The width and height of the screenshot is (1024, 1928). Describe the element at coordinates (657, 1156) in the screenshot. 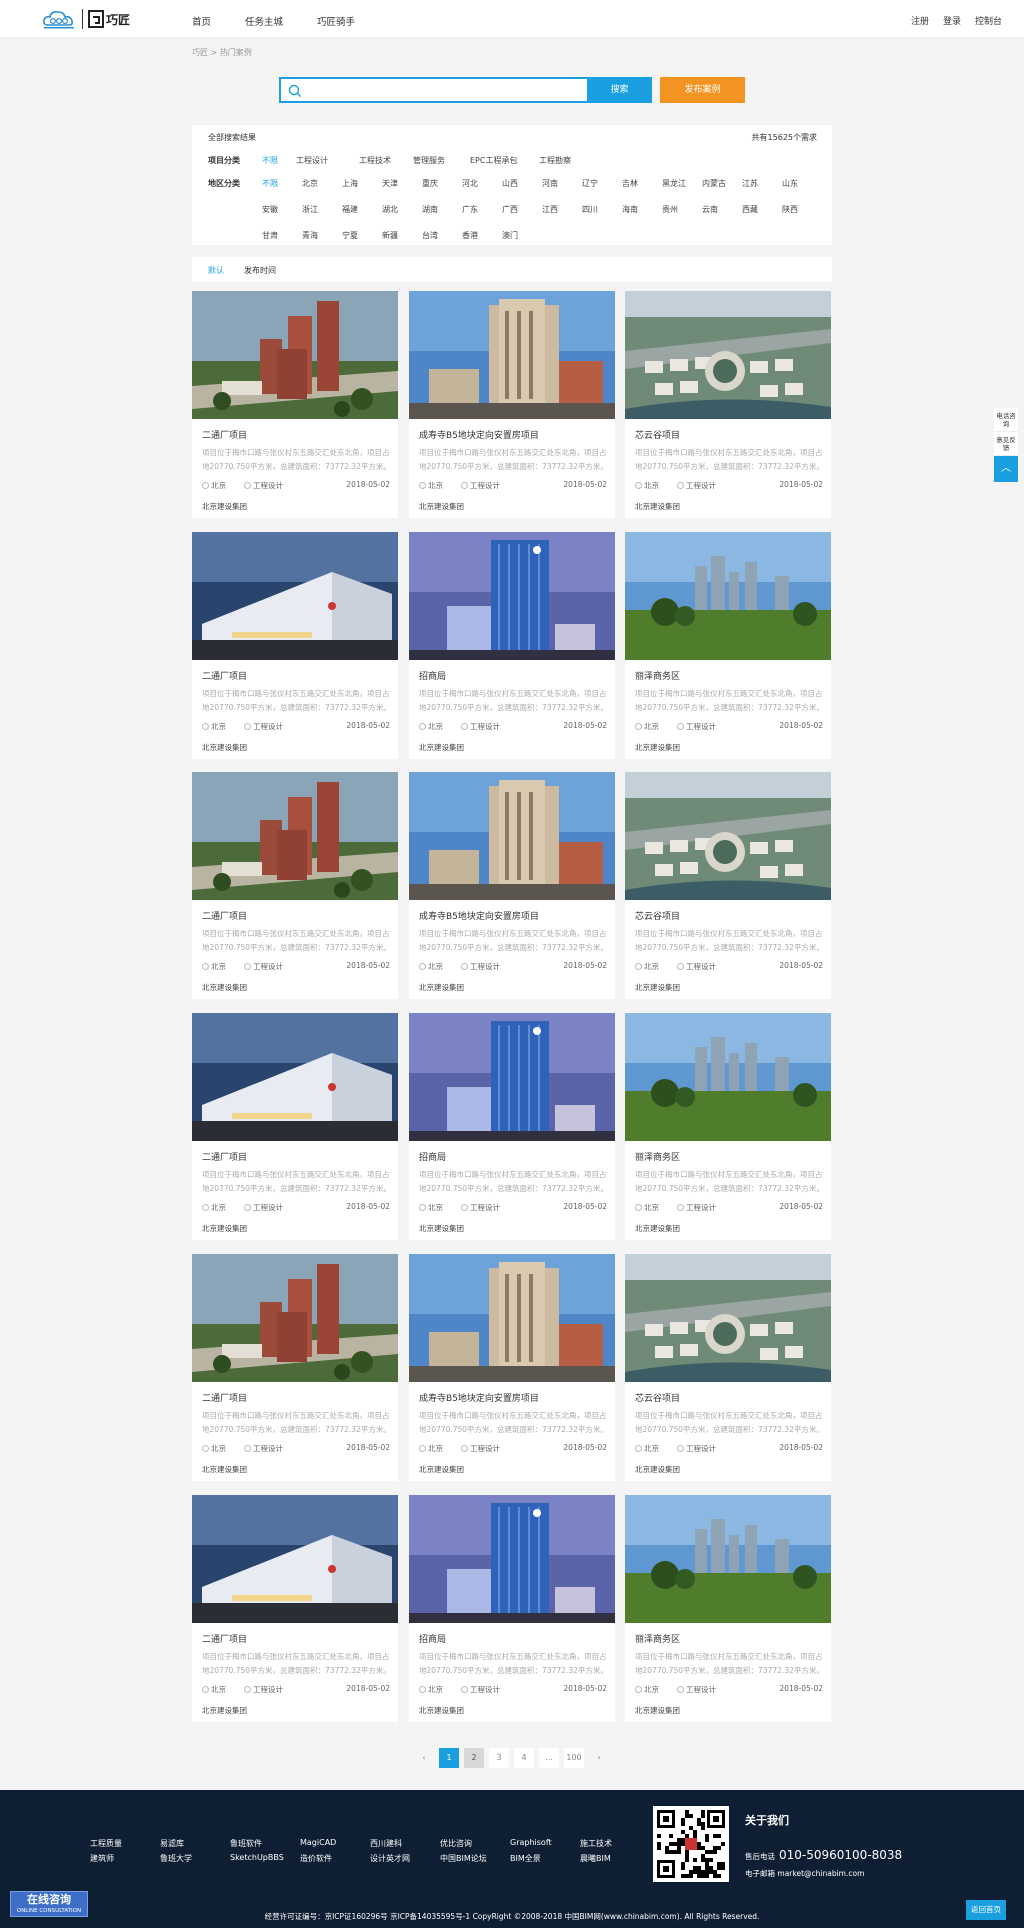

I see `case-title: 丽泽商务区` at that location.